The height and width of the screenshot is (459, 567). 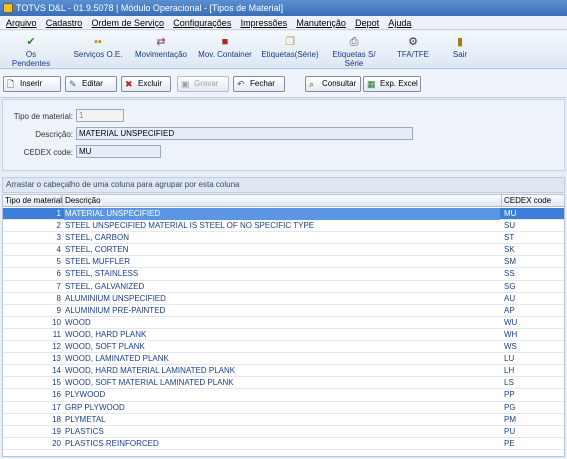 What do you see at coordinates (97, 250) in the screenshot?
I see `cell-descricao: STEEL, CORTEN` at bounding box center [97, 250].